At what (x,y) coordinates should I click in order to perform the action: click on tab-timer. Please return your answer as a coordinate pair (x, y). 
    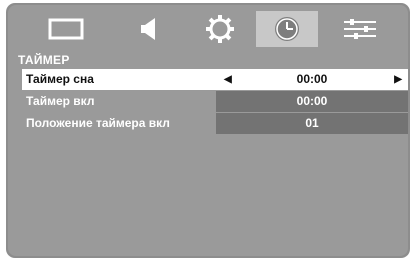
    Looking at the image, I should click on (287, 29).